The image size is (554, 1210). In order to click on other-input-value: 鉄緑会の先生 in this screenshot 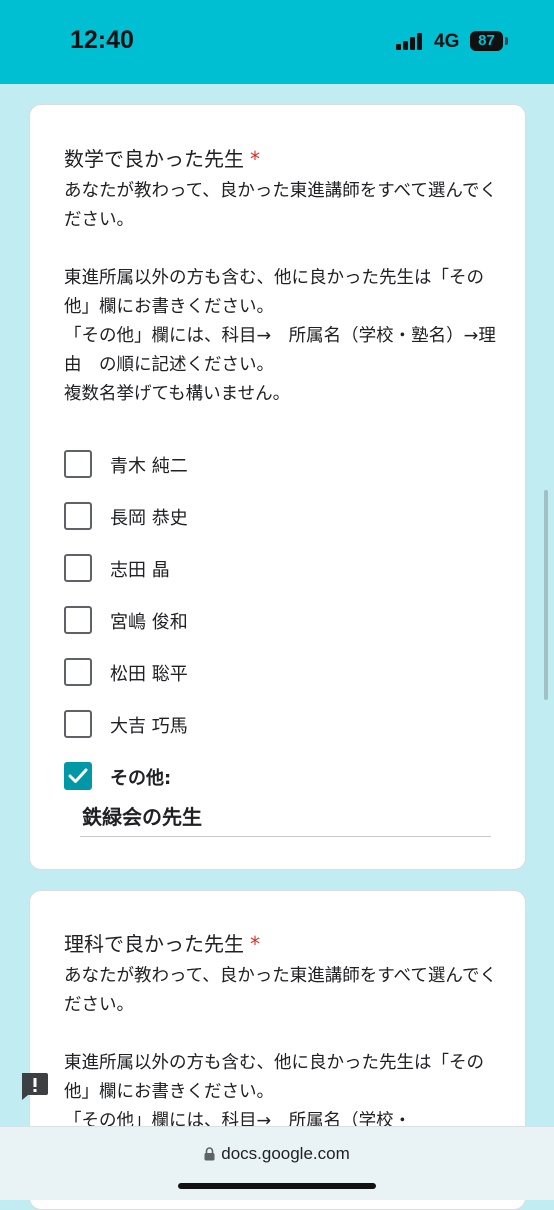, I will do `click(142, 815)`.